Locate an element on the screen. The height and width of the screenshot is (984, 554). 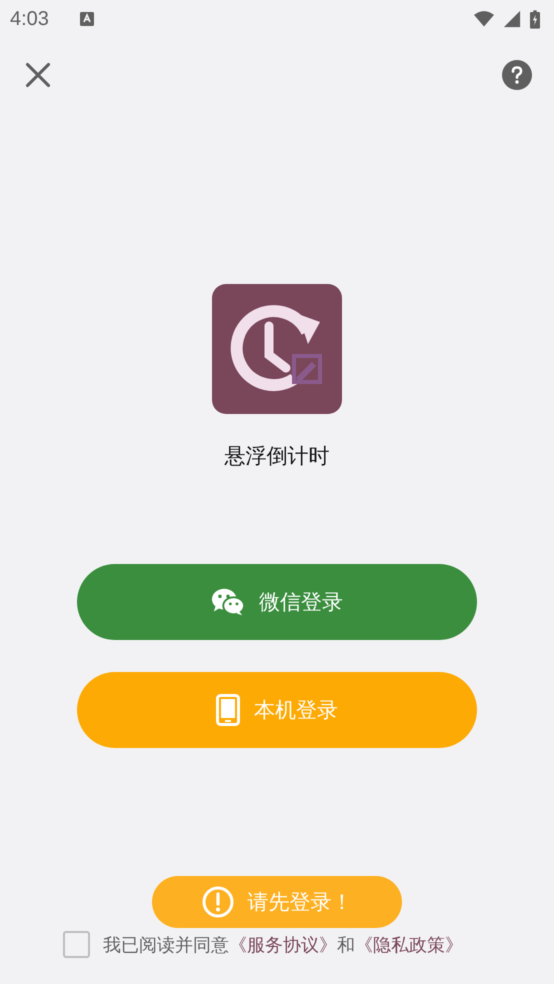
tablet-icon is located at coordinates (228, 710).